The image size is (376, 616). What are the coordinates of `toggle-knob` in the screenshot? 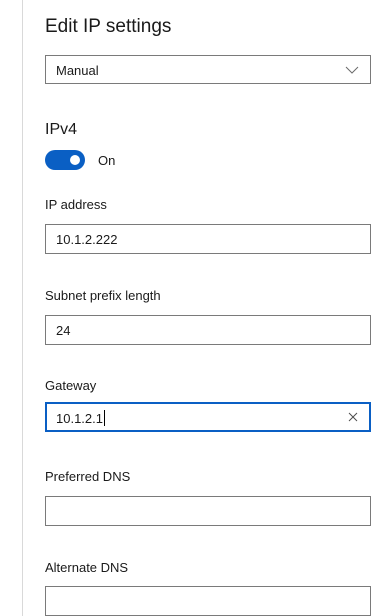 It's located at (75, 160).